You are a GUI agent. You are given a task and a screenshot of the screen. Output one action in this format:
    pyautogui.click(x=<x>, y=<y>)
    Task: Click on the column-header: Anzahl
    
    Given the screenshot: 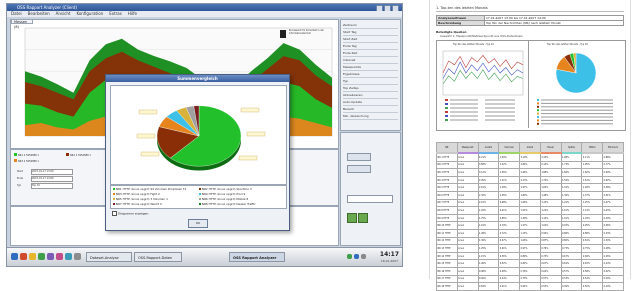 What is the action you would take?
    pyautogui.click(x=488, y=148)
    